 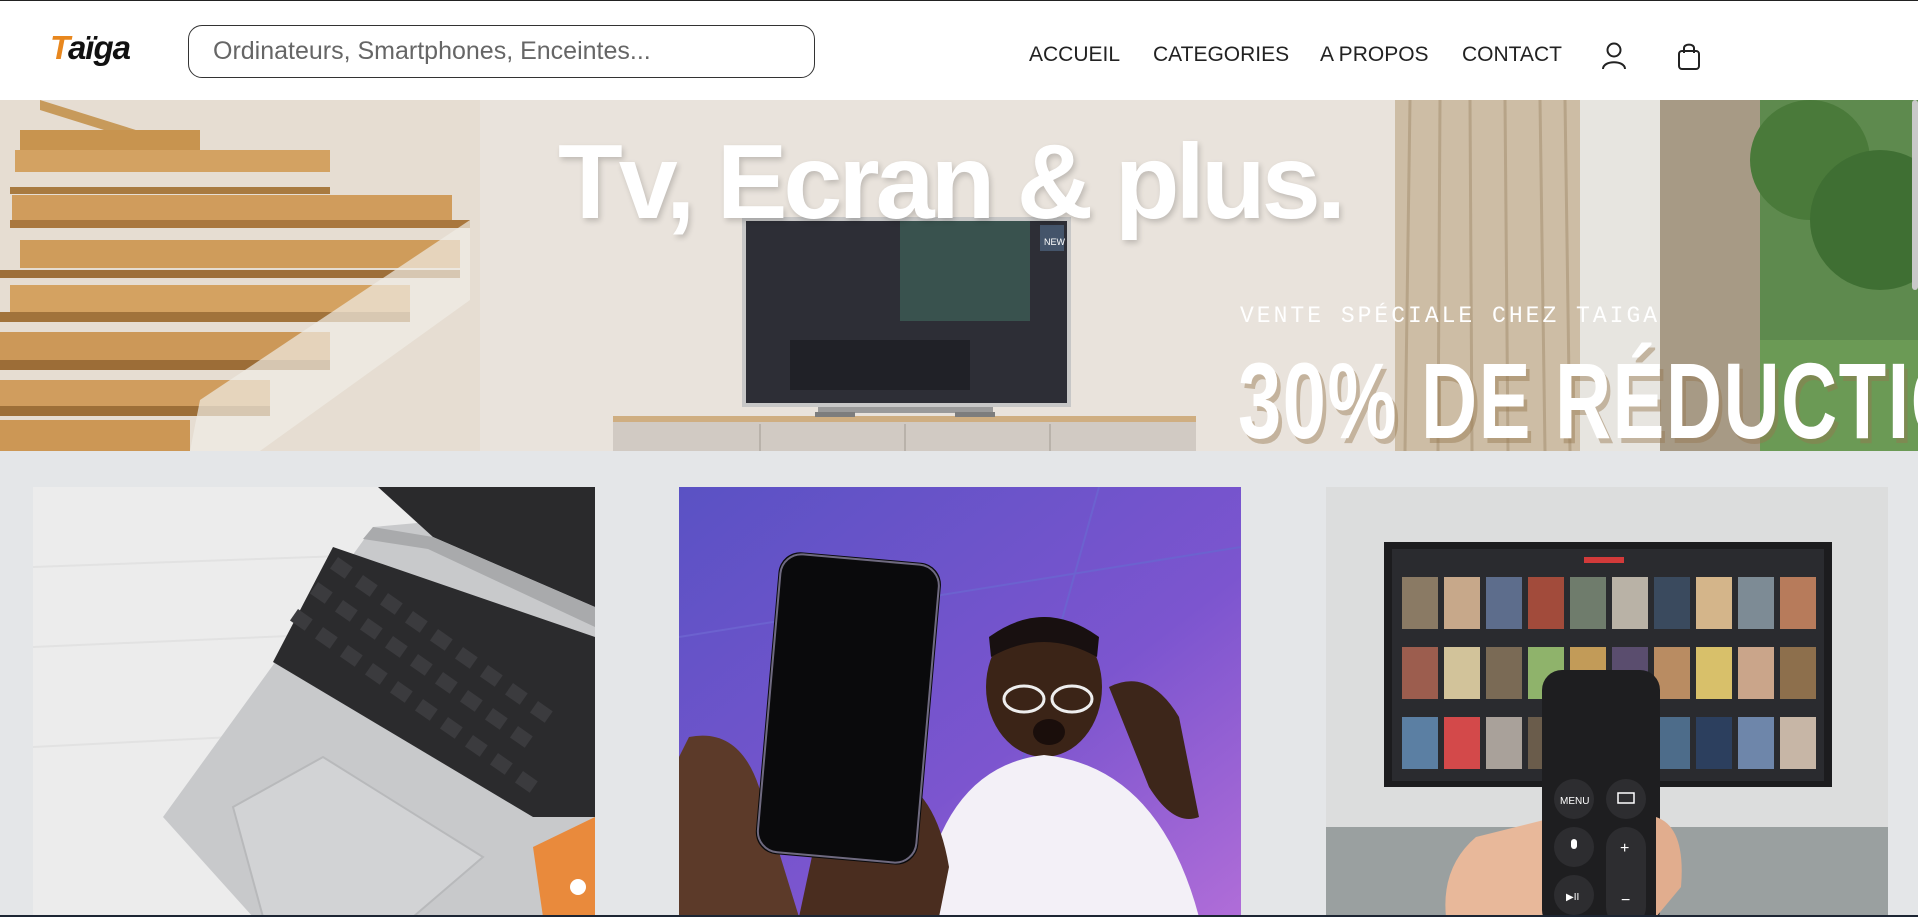 What do you see at coordinates (1574, 801) in the screenshot?
I see `remote-menu-label: MENU` at bounding box center [1574, 801].